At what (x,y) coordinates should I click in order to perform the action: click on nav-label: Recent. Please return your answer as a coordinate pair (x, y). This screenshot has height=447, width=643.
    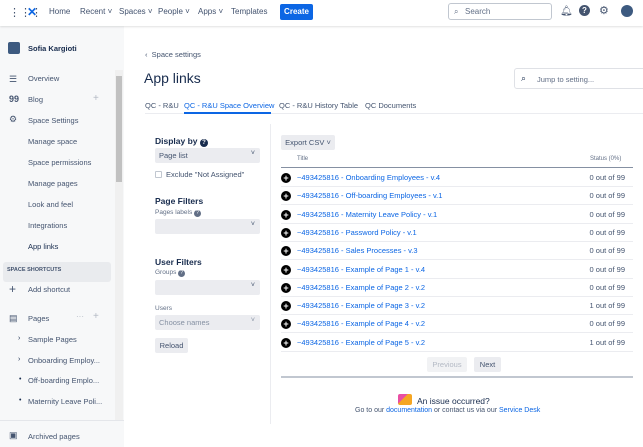
    Looking at the image, I should click on (93, 11).